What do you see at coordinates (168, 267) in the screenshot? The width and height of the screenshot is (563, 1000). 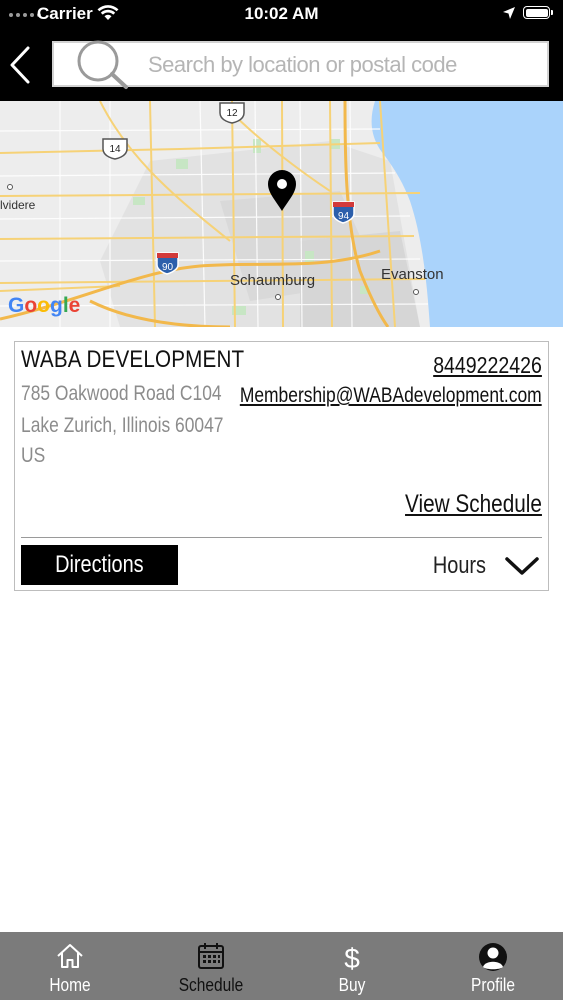 I see `svg-text: 90` at bounding box center [168, 267].